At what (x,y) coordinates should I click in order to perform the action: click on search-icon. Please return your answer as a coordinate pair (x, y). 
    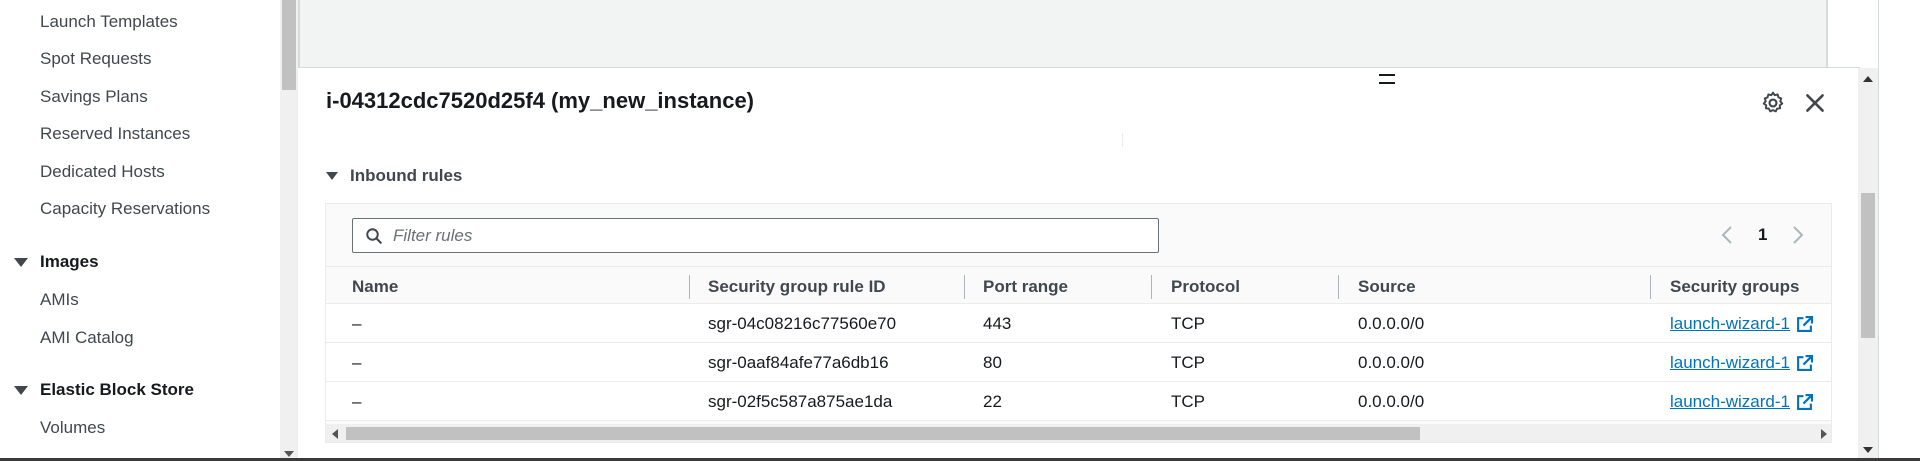
    Looking at the image, I should click on (374, 235).